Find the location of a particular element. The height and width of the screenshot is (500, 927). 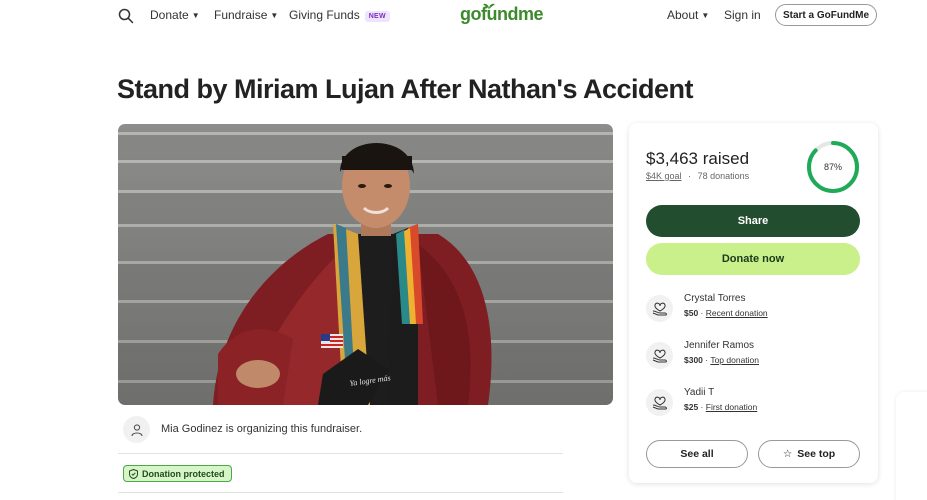

nav-sign-in-label: Sign in is located at coordinates (742, 15).